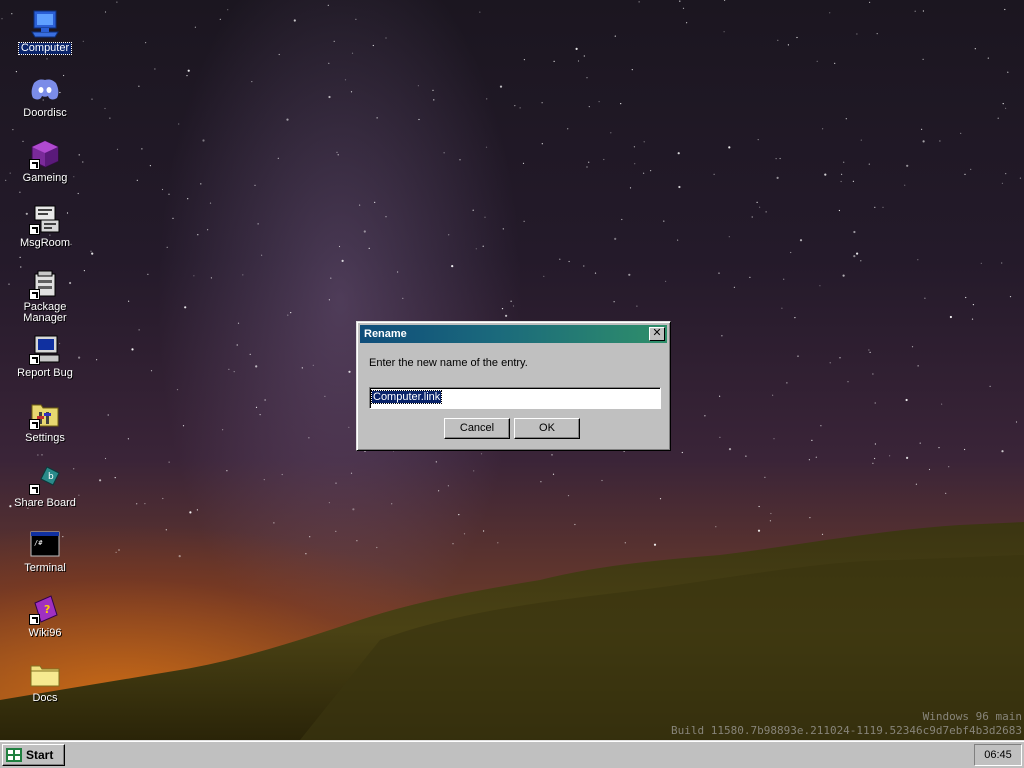  I want to click on folder-icon, so click(45, 674).